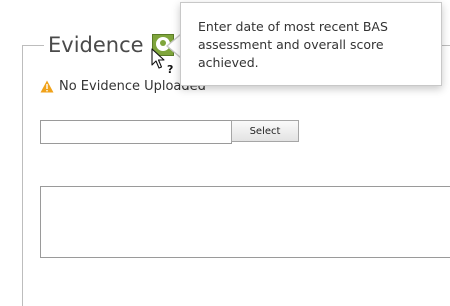 The width and height of the screenshot is (450, 306). Describe the element at coordinates (47, 86) in the screenshot. I see `warning-icon` at that location.